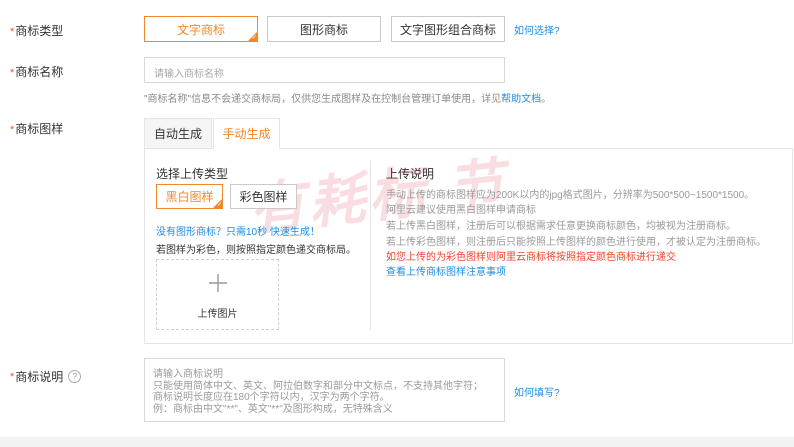 This screenshot has width=794, height=447. I want to click on color-note: 若图样为彩色，则按照指定颜色递交商标局。, so click(256, 250).